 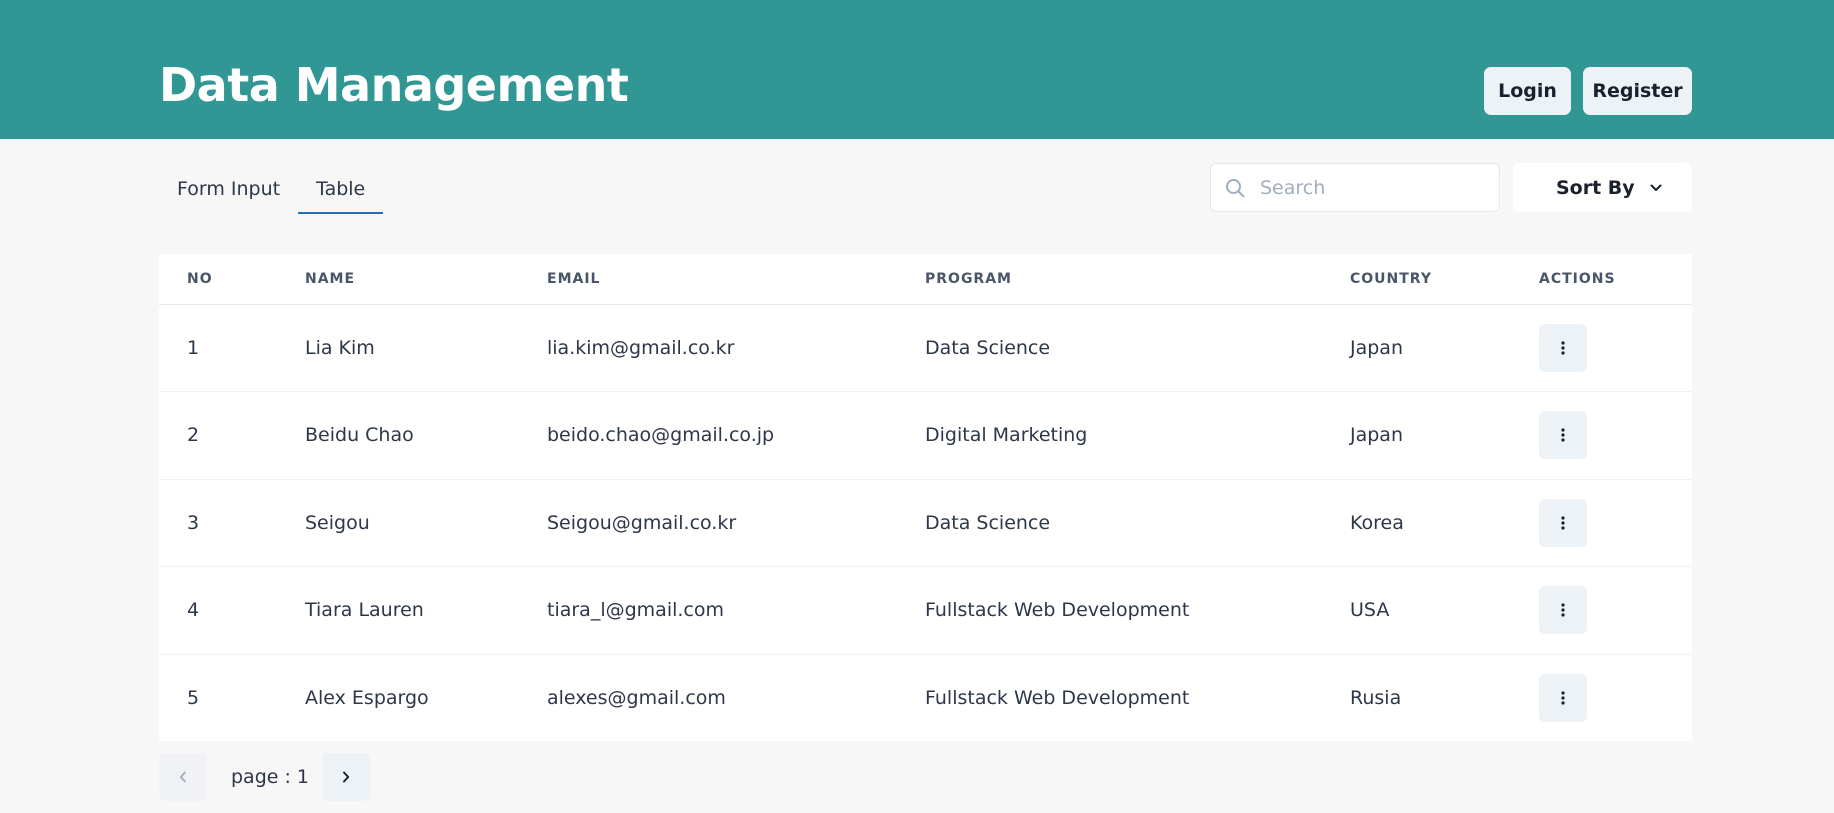 I want to click on next-page-button, so click(x=346, y=777).